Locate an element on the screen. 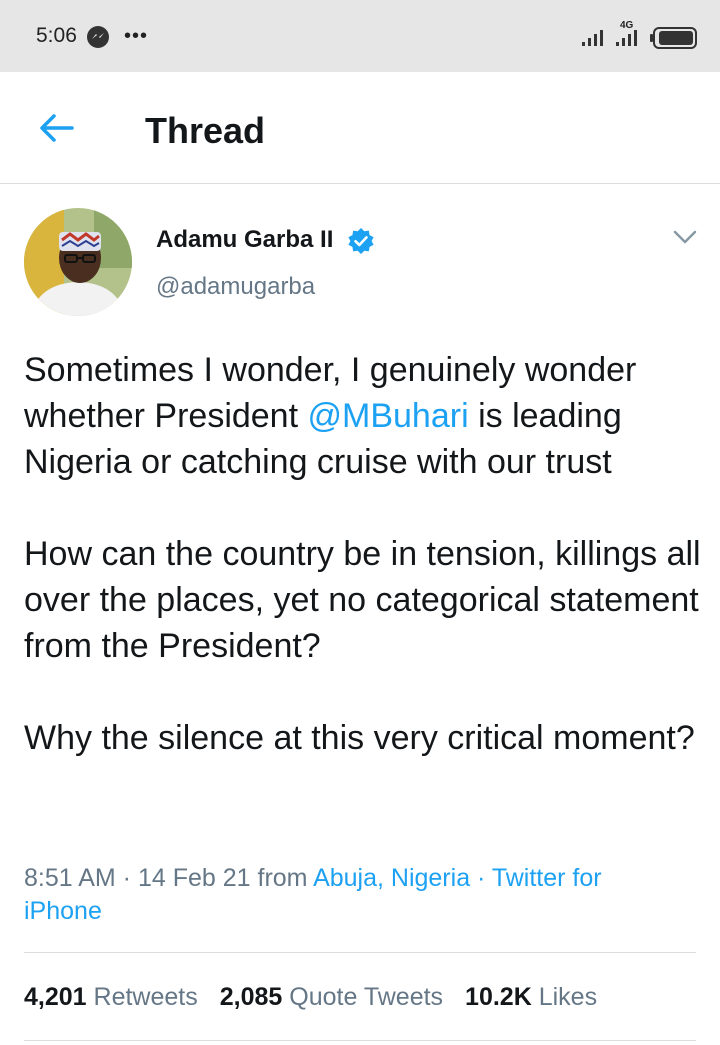 The width and height of the screenshot is (720, 1045). stat-quote-tweets: 2,085 Quote Tweets is located at coordinates (331, 997).